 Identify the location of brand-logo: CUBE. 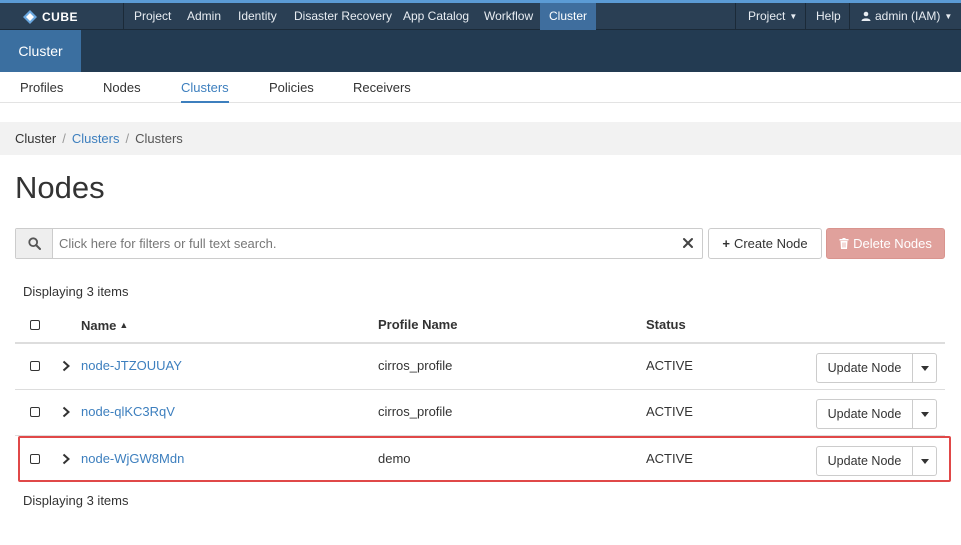
(50, 16).